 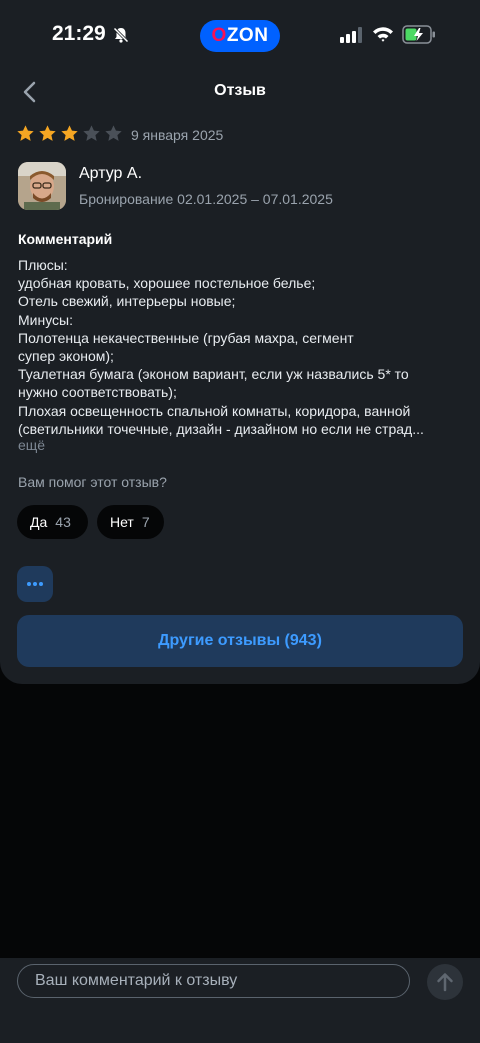 I want to click on rating-stars, so click(x=69, y=133).